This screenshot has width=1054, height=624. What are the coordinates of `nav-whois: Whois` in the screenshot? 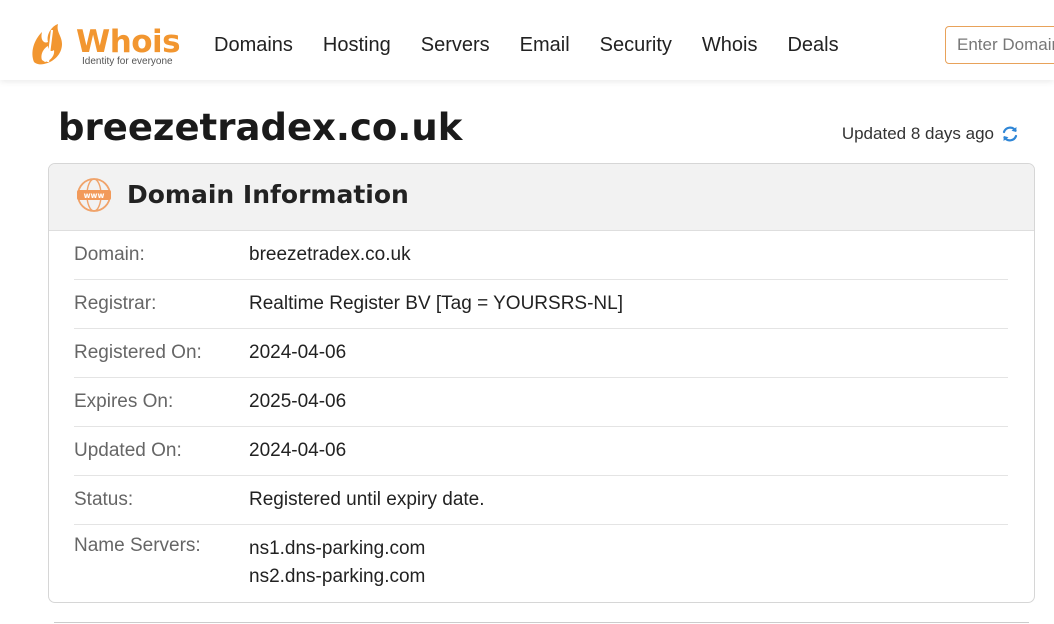 It's located at (730, 45).